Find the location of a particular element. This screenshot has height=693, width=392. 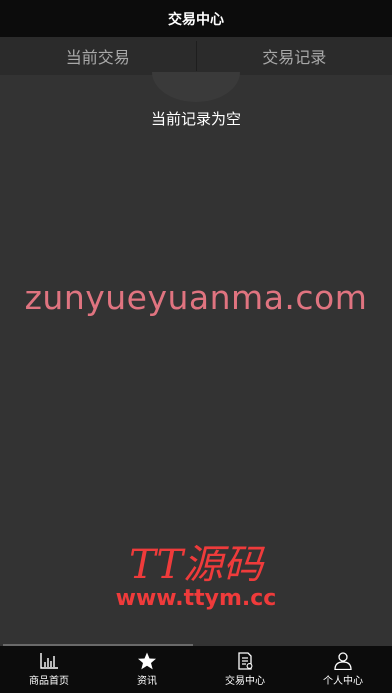

chart-icon is located at coordinates (49, 662).